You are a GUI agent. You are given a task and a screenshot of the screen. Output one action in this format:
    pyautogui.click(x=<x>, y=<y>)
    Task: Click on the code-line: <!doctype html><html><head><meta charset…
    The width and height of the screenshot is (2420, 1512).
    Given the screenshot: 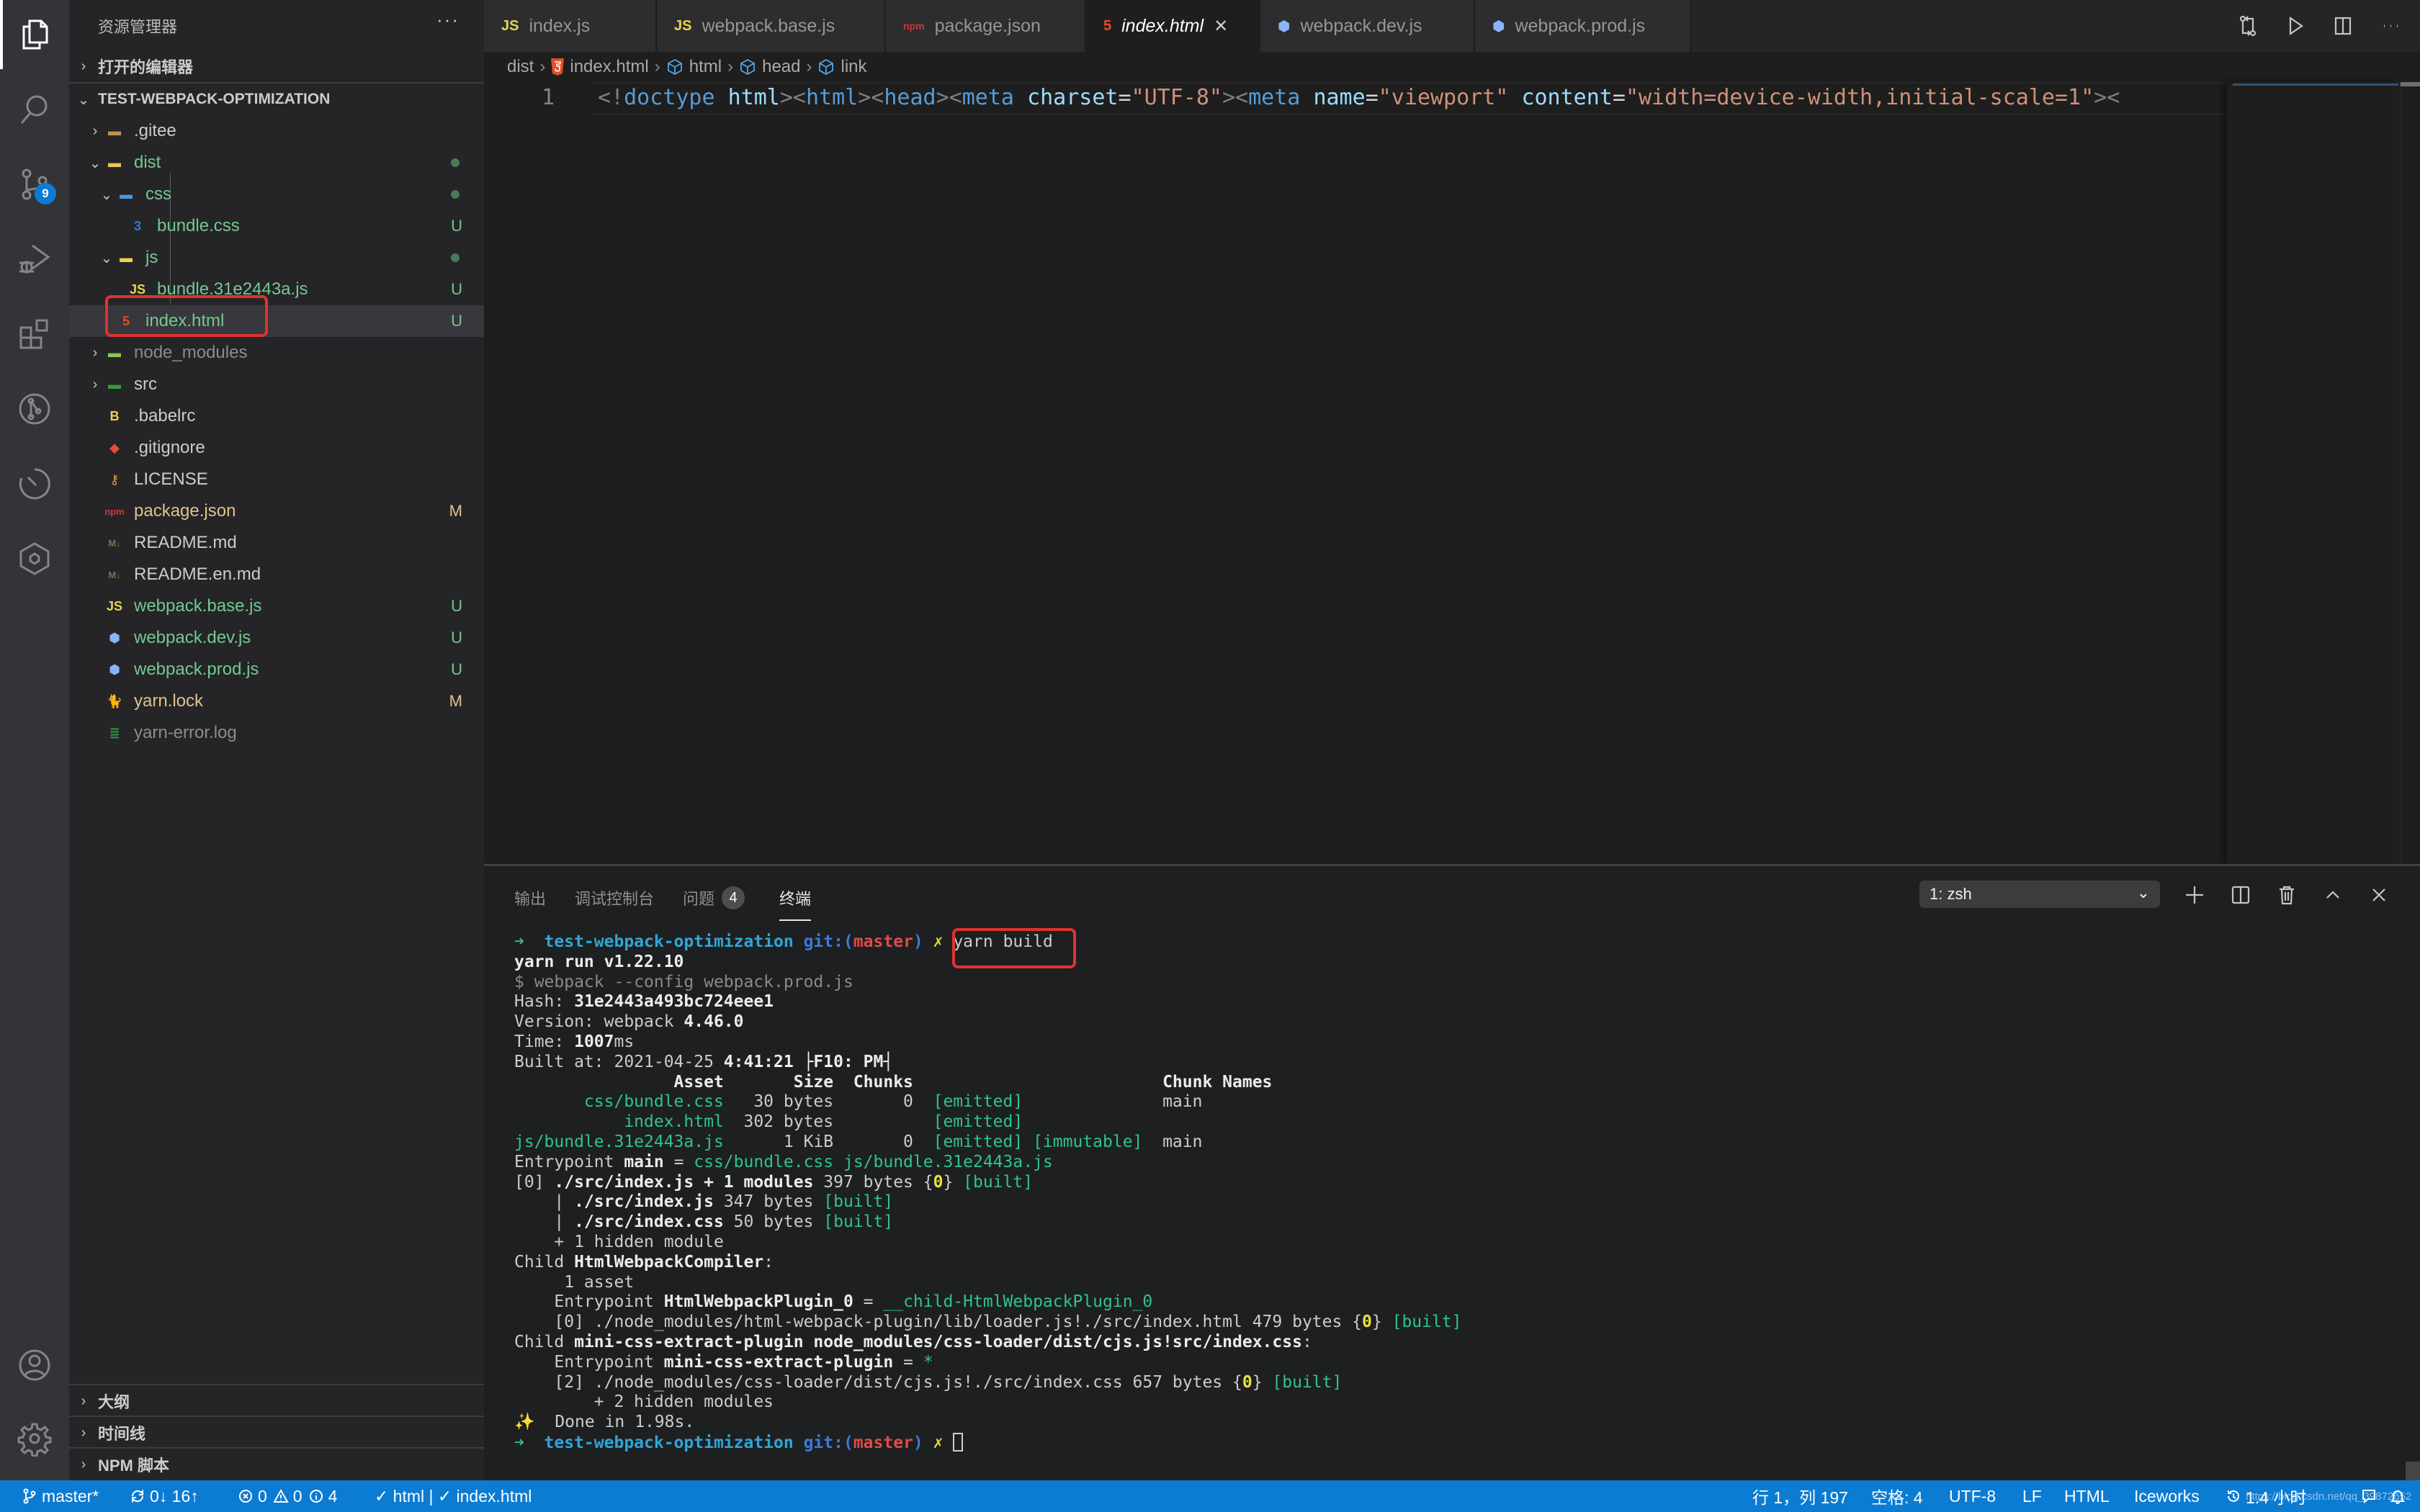 What is the action you would take?
    pyautogui.click(x=1359, y=97)
    